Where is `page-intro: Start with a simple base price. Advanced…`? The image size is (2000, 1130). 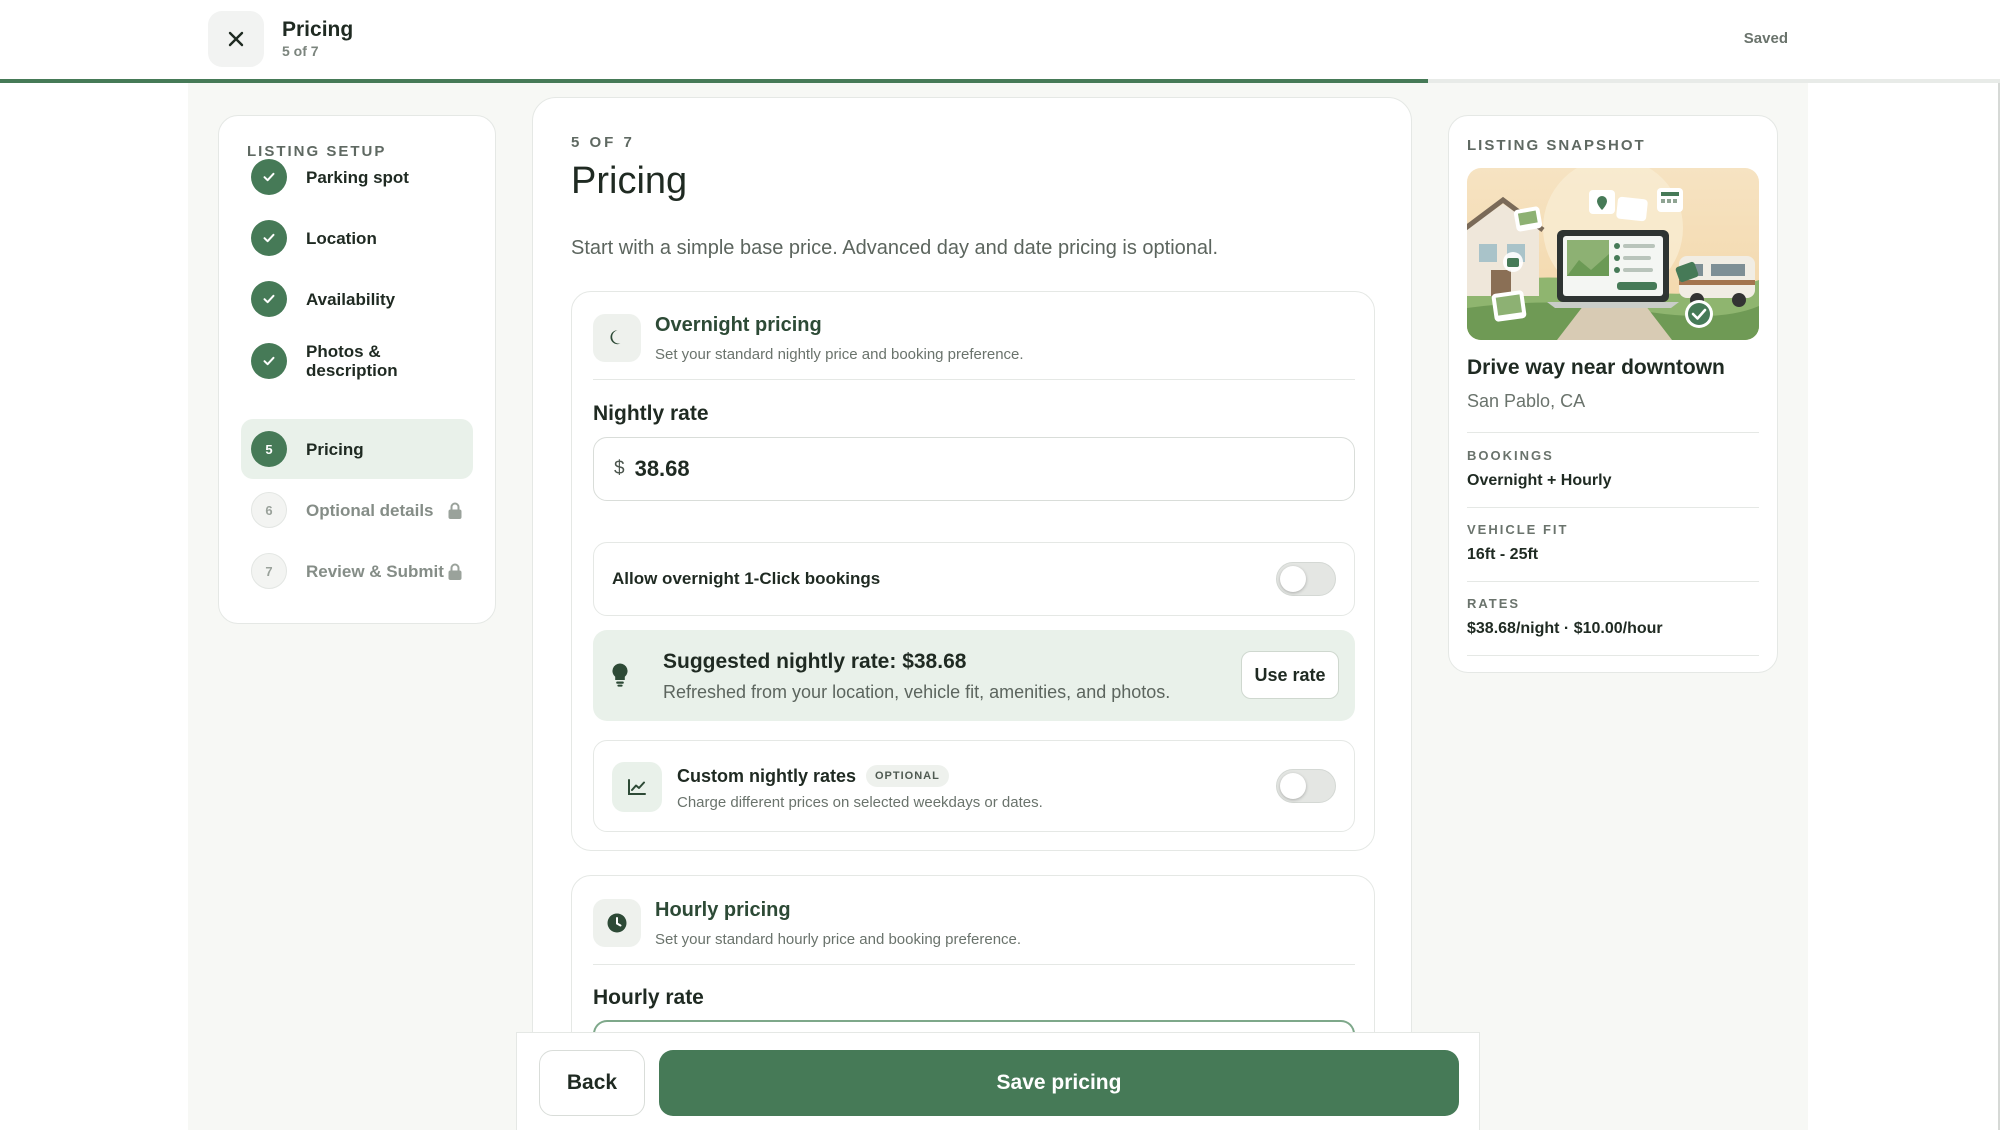
page-intro: Start with a simple base price. Advanced… is located at coordinates (895, 248).